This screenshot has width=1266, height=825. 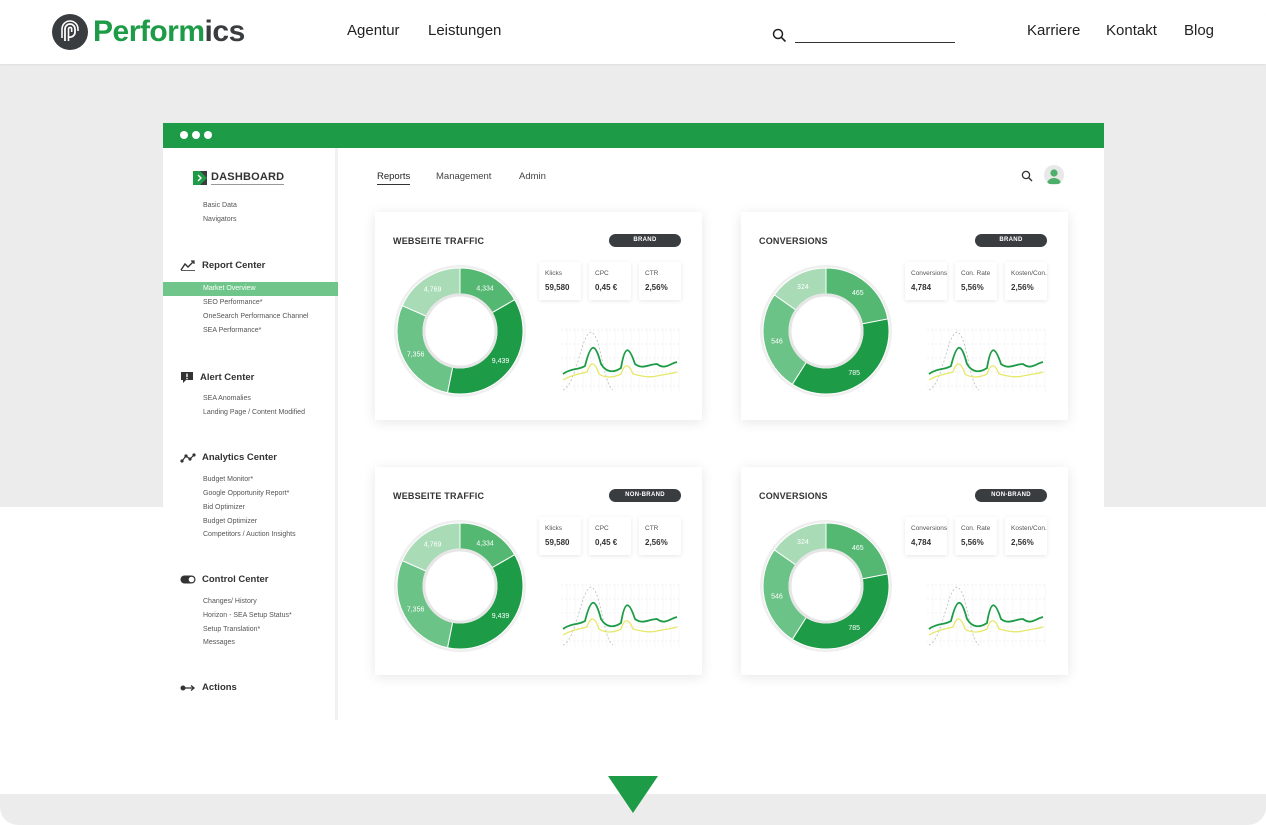 I want to click on nav-karriere: Karriere, so click(x=1053, y=30).